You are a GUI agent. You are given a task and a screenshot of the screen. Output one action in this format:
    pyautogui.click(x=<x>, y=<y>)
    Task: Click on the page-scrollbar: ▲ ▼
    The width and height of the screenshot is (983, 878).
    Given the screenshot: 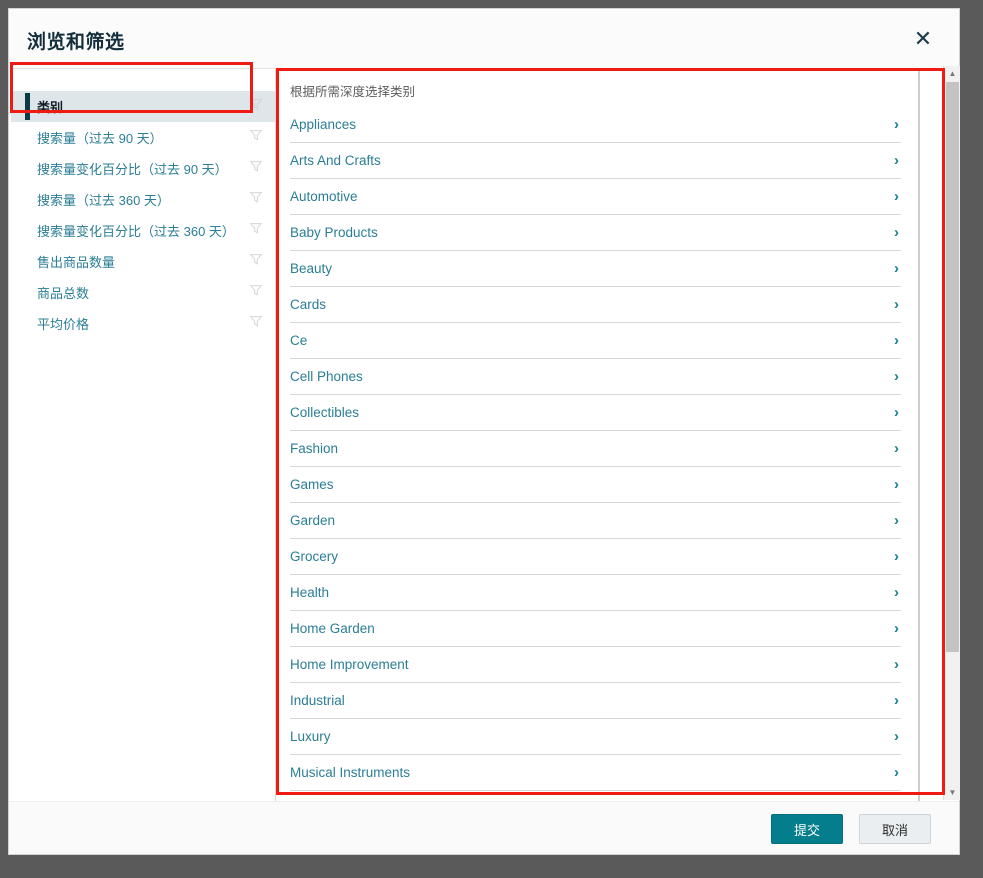 What is the action you would take?
    pyautogui.click(x=951, y=433)
    